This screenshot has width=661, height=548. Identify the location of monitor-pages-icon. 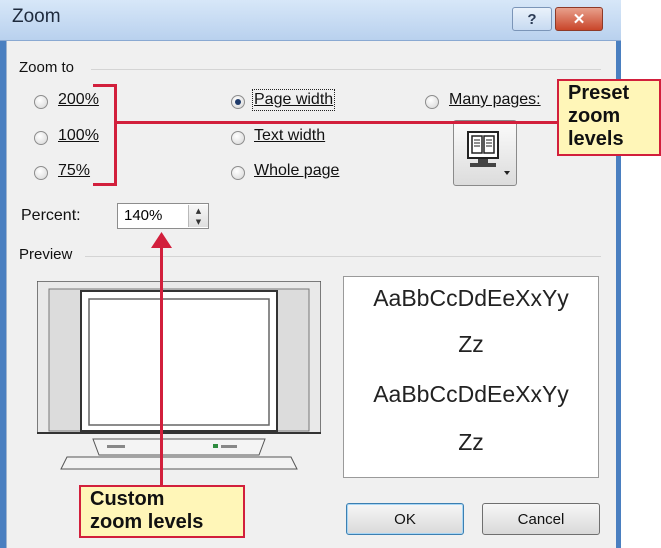
(488, 153).